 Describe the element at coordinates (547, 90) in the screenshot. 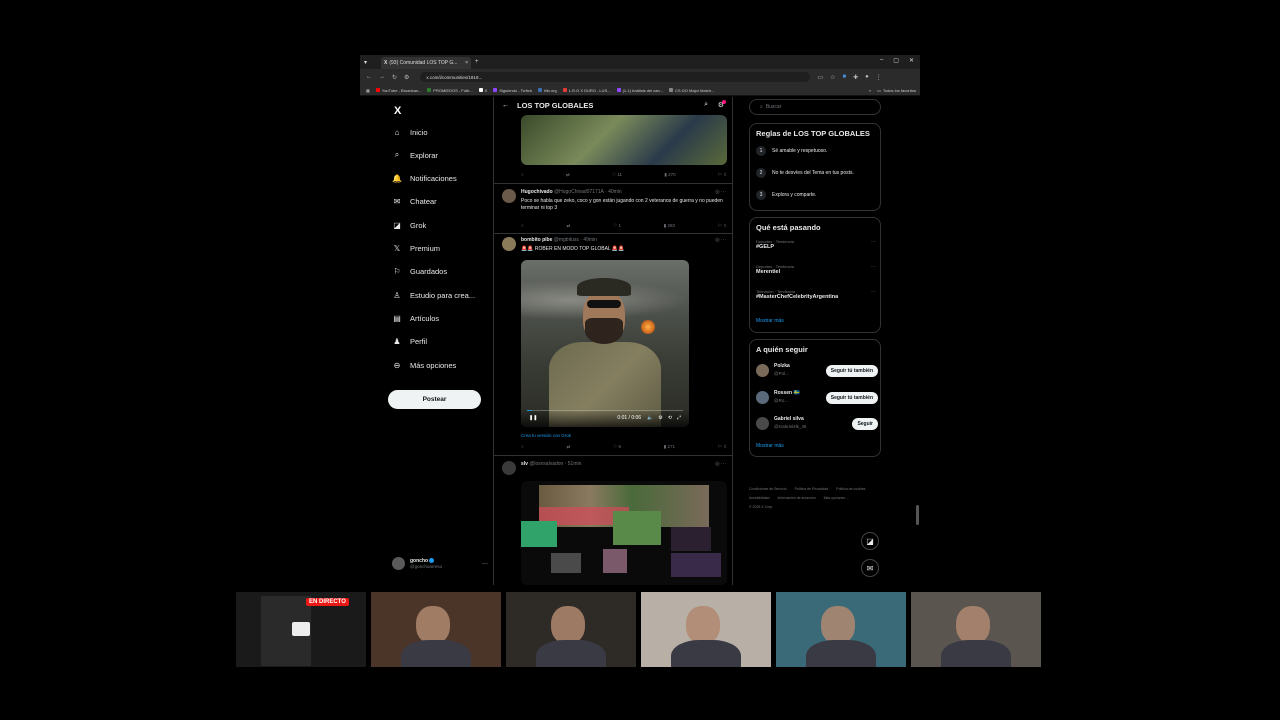

I see `bookmark-item: hltv.org` at that location.